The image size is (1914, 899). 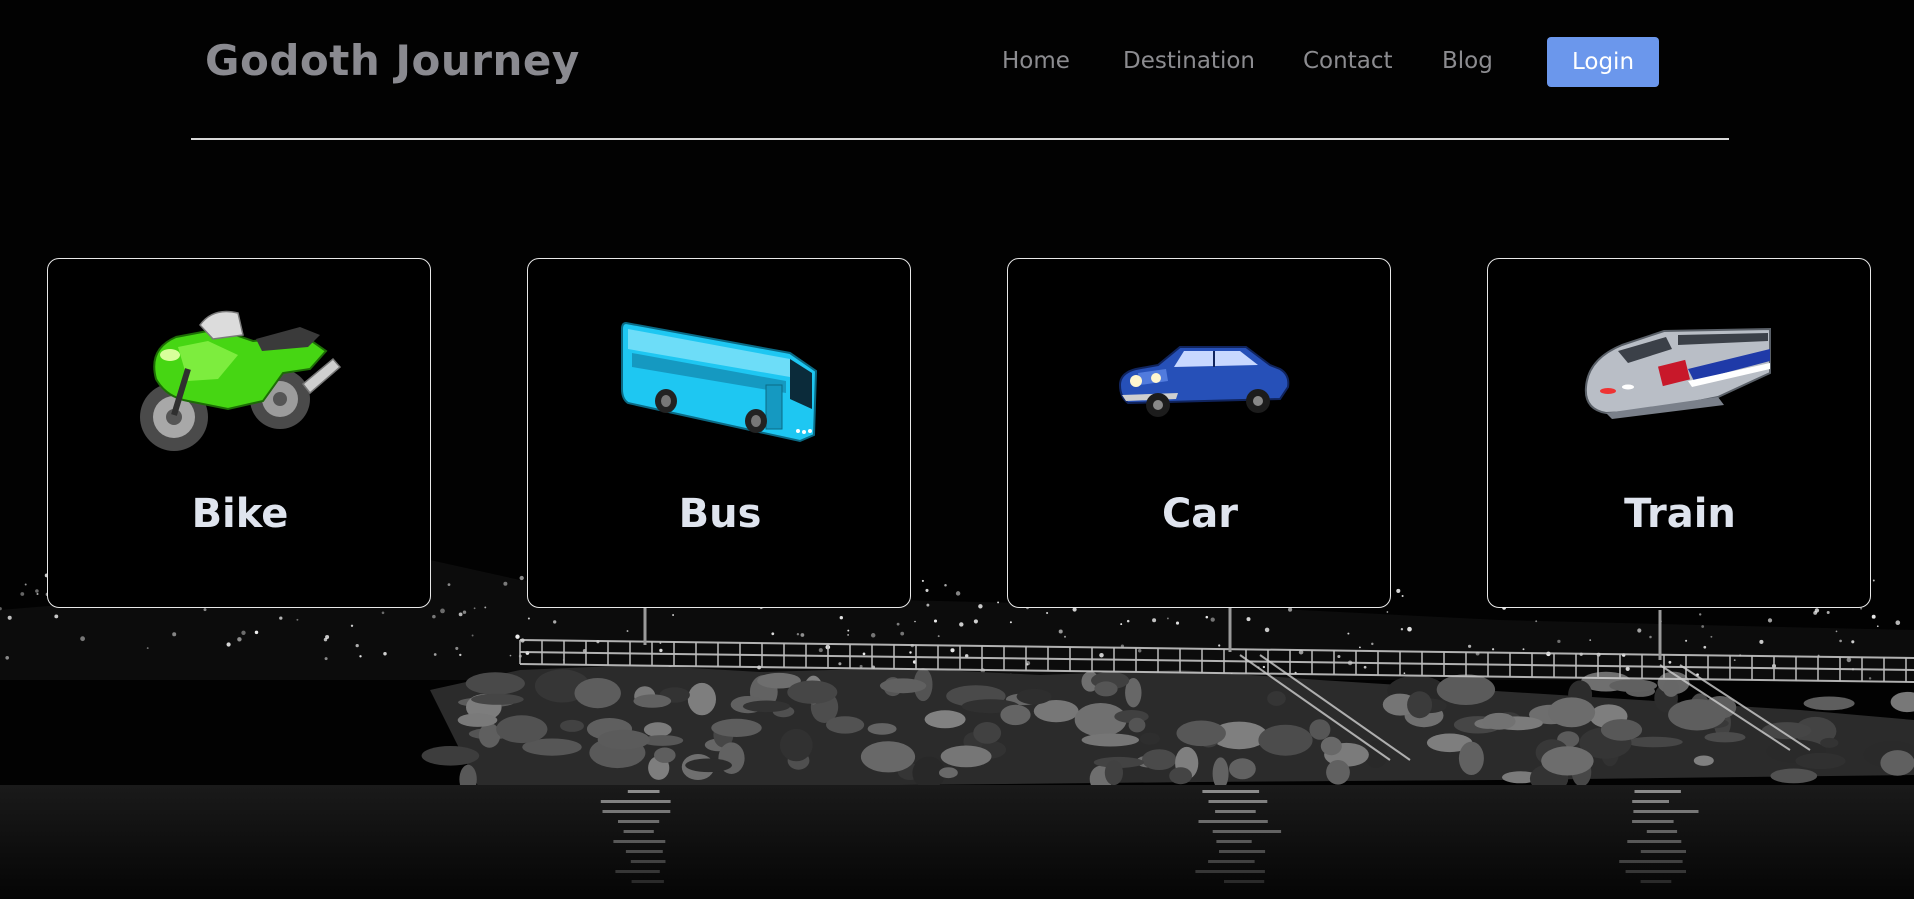 What do you see at coordinates (719, 382) in the screenshot?
I see `bus-icon` at bounding box center [719, 382].